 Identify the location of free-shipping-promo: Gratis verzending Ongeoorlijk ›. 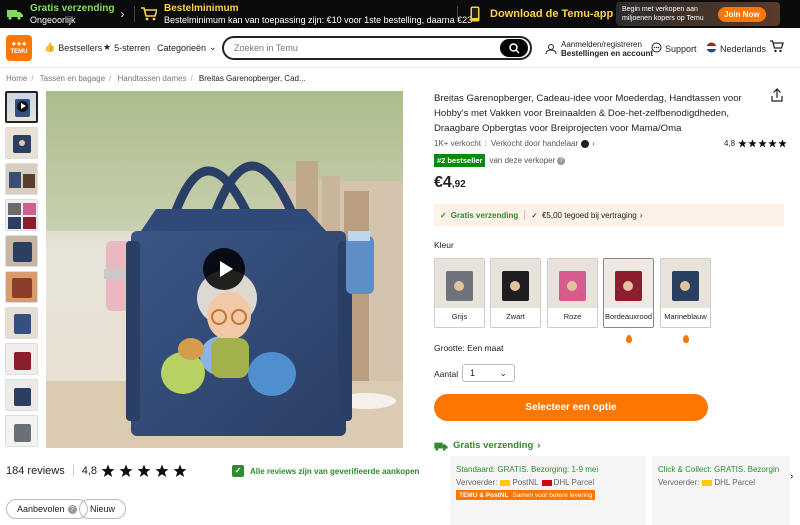
(65, 14).